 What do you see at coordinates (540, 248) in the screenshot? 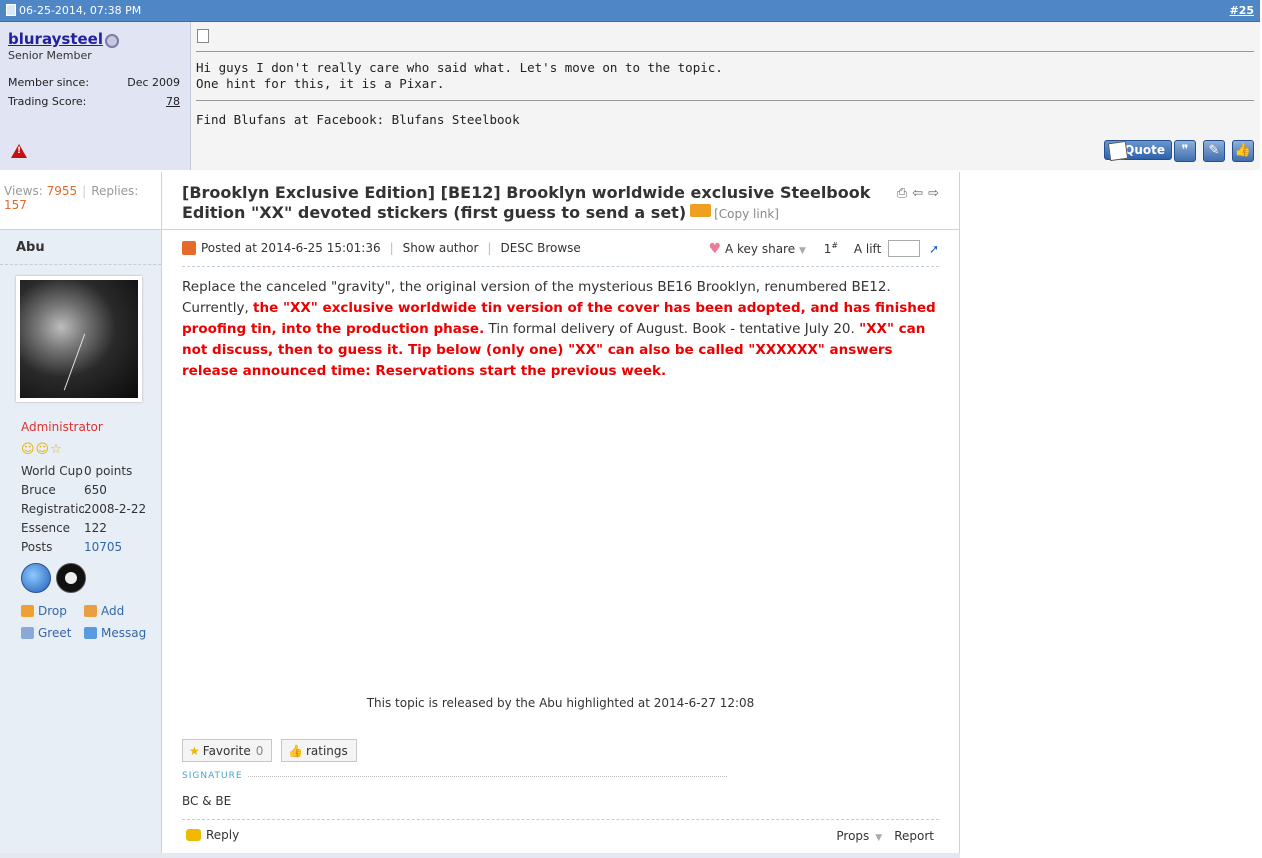
I see `desc-browse-link: DESC Browse` at bounding box center [540, 248].